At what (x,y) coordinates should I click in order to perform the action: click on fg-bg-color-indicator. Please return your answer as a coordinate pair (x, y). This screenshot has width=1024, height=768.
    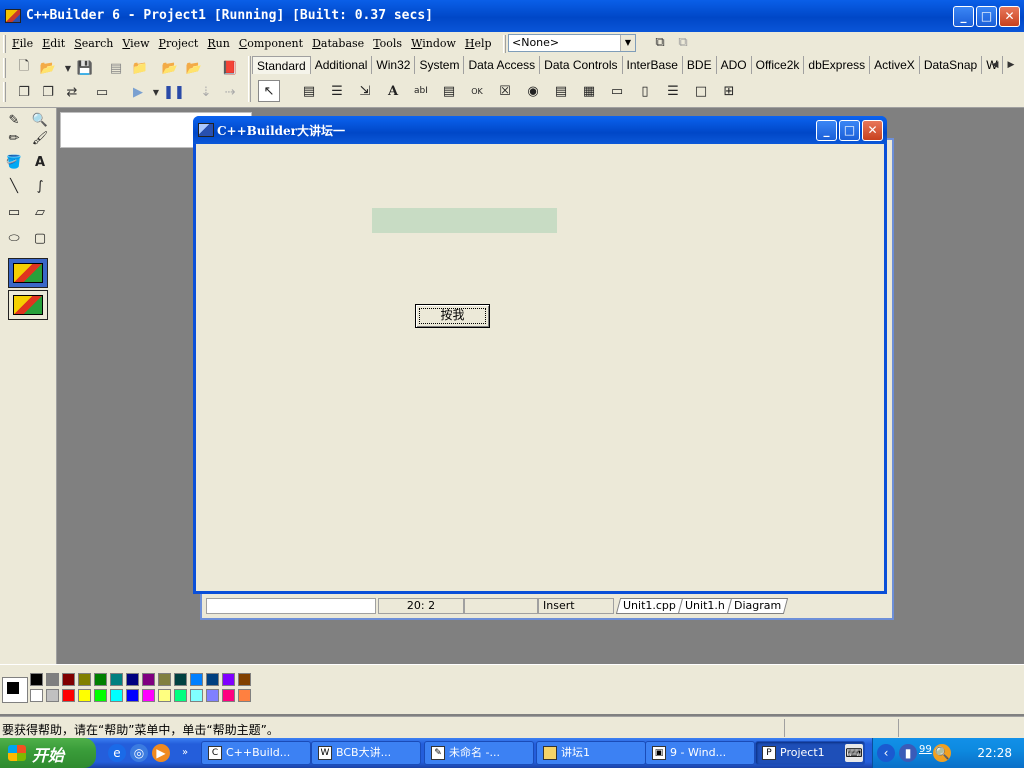
    Looking at the image, I should click on (15, 690).